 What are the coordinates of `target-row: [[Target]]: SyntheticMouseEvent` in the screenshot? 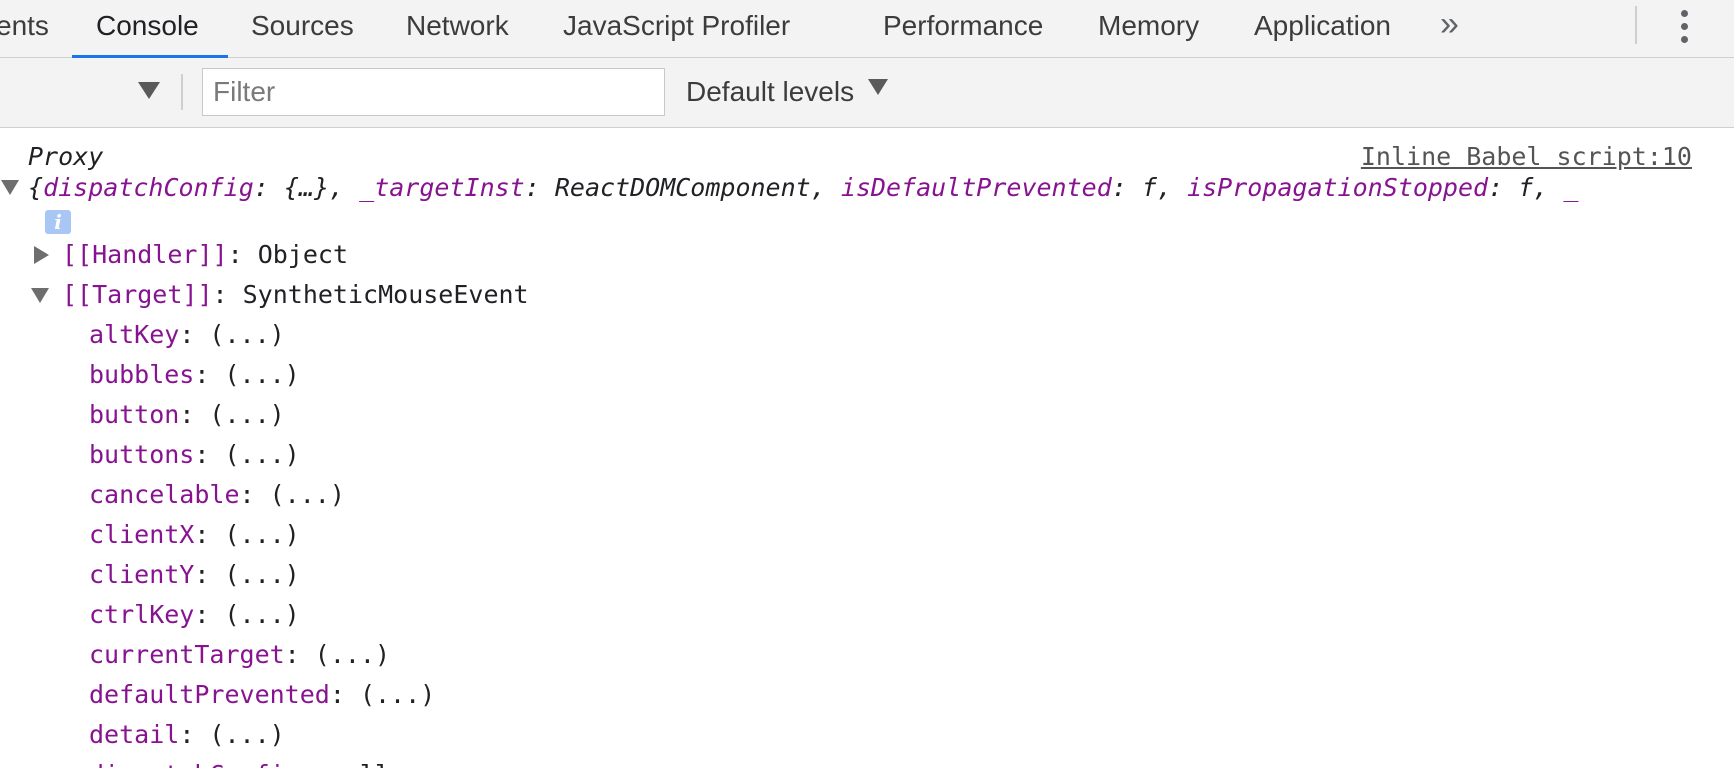 It's located at (295, 294).